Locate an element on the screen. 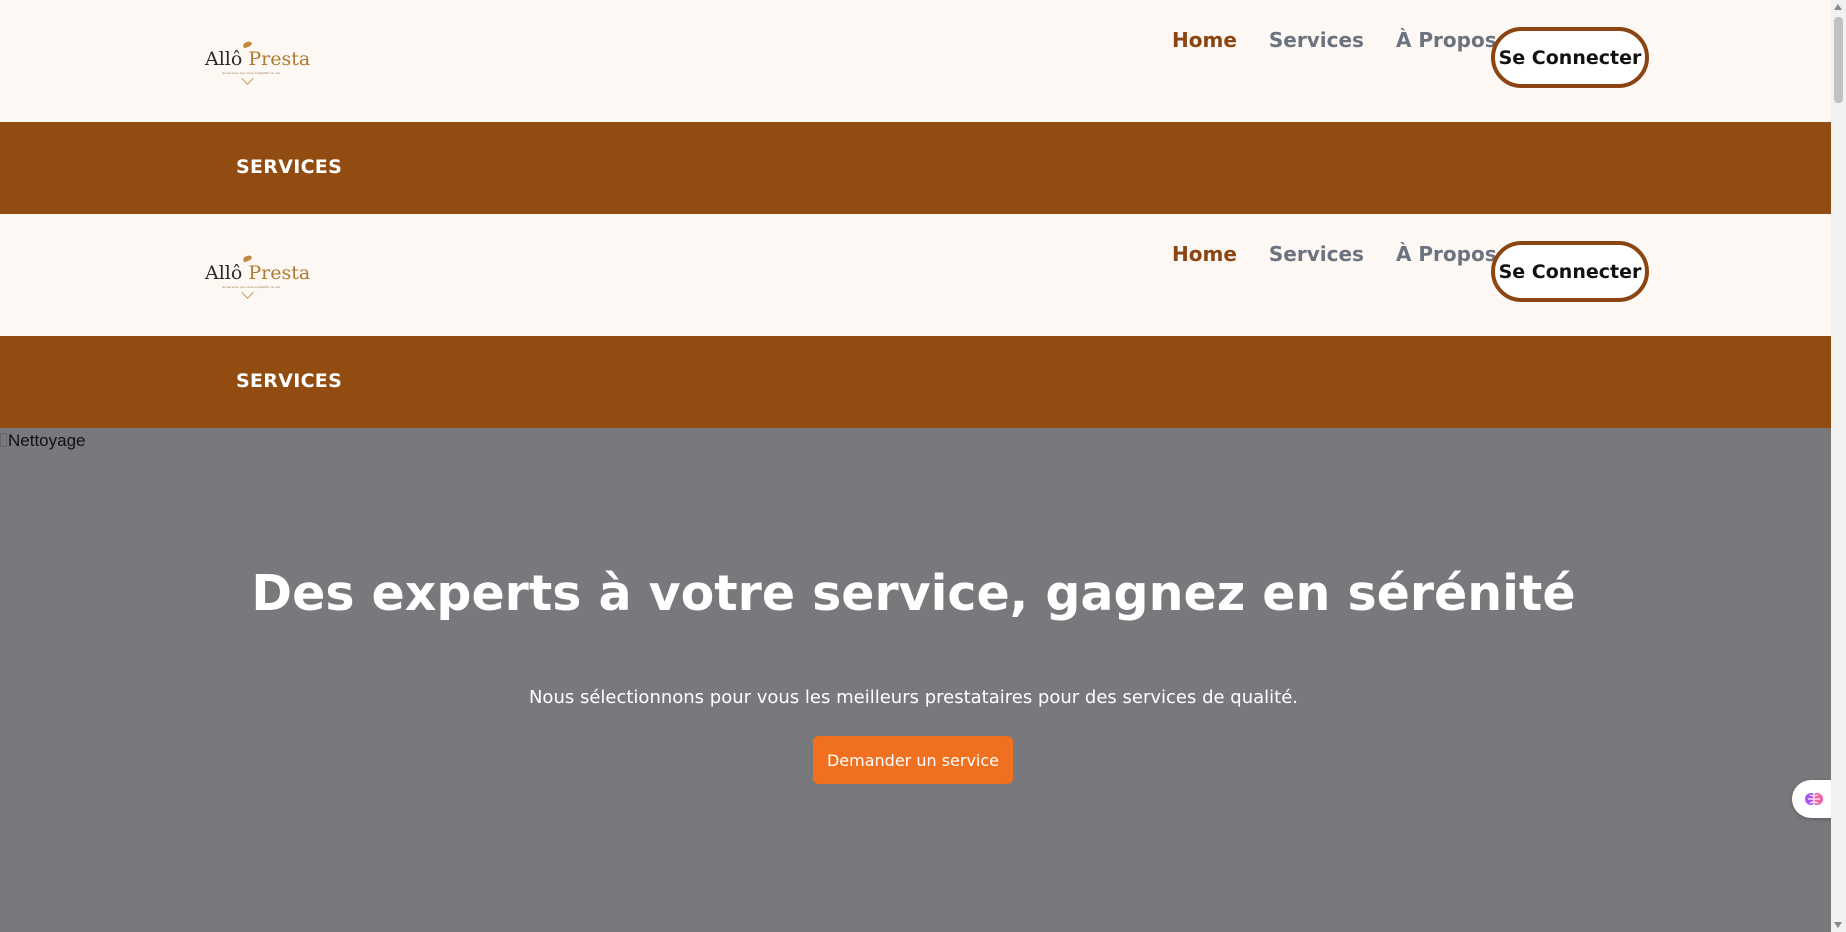 Image resolution: width=1846 pixels, height=932 pixels. brain-icon is located at coordinates (1814, 799).